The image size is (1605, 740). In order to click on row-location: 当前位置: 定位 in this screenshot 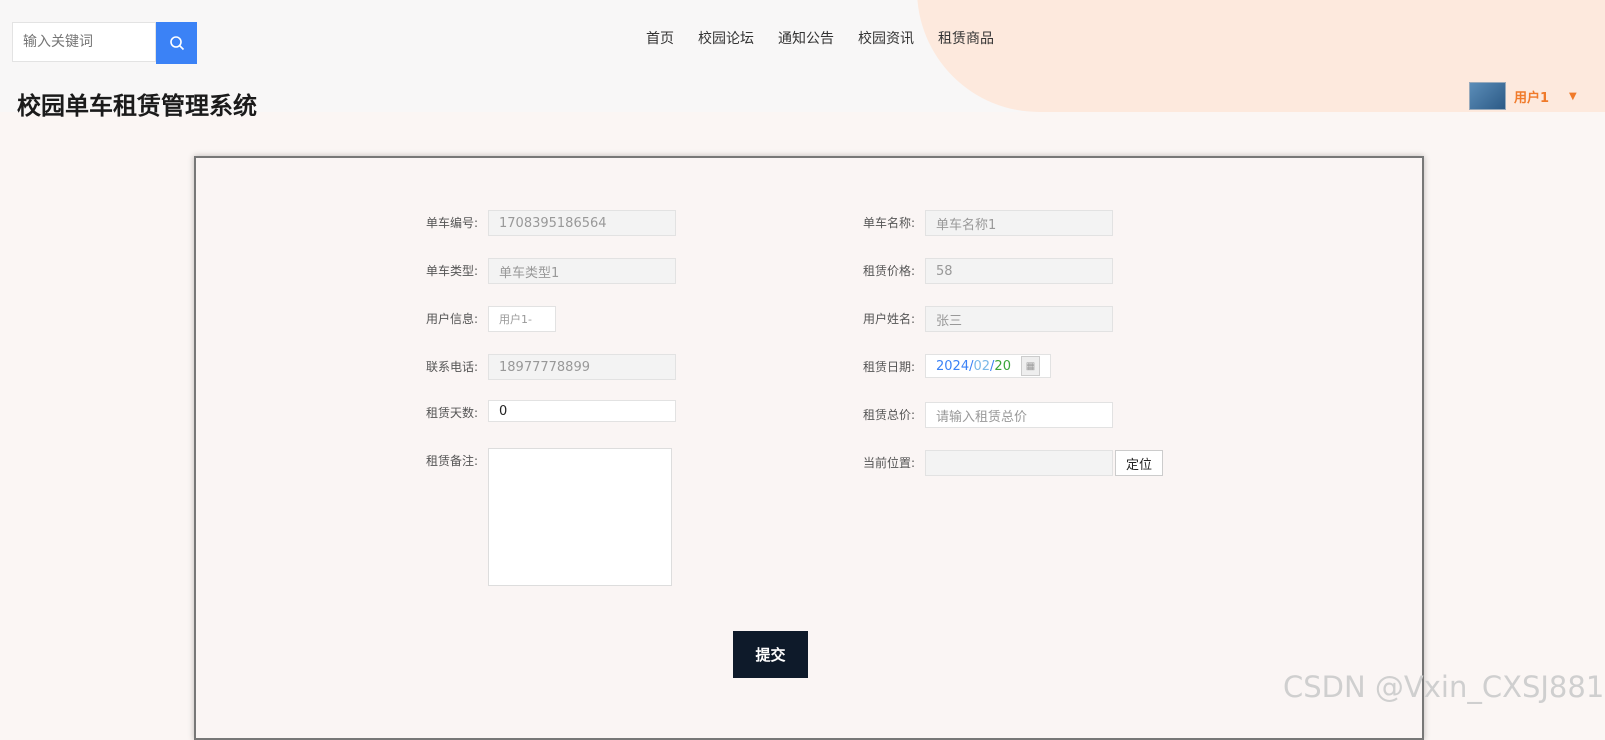, I will do `click(1007, 463)`.